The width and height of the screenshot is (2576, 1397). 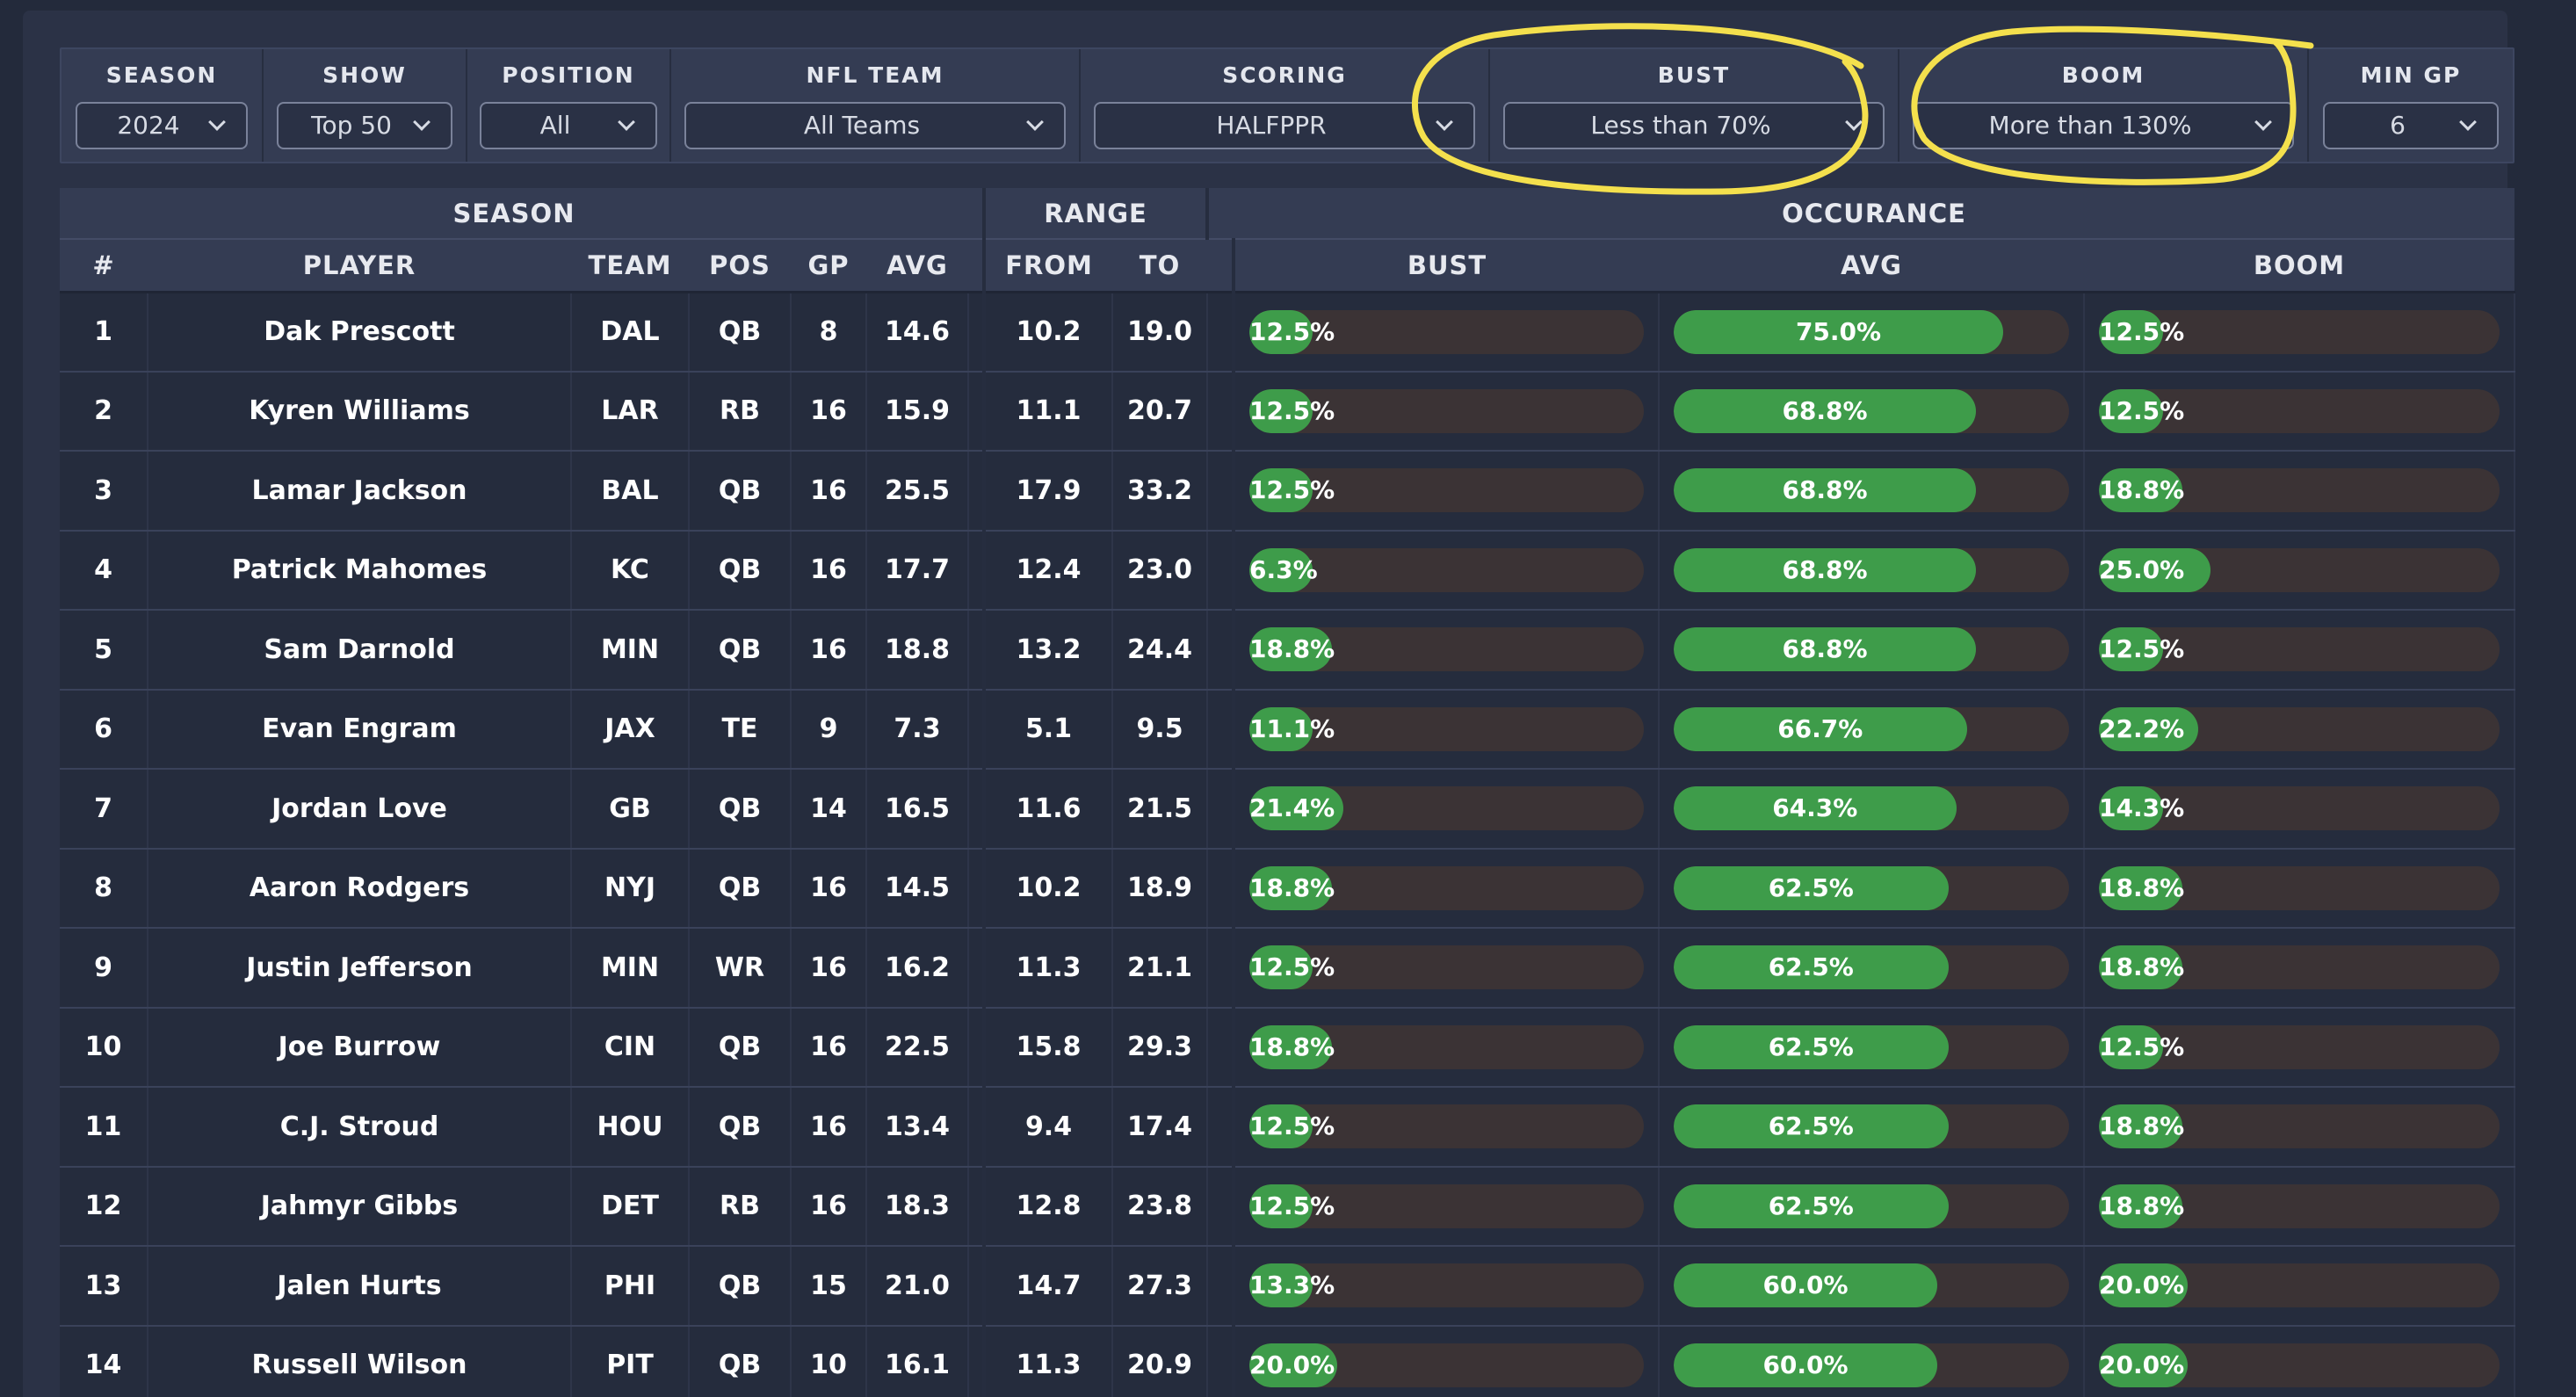 What do you see at coordinates (2112, 105) in the screenshot?
I see `annotation-circle-boom` at bounding box center [2112, 105].